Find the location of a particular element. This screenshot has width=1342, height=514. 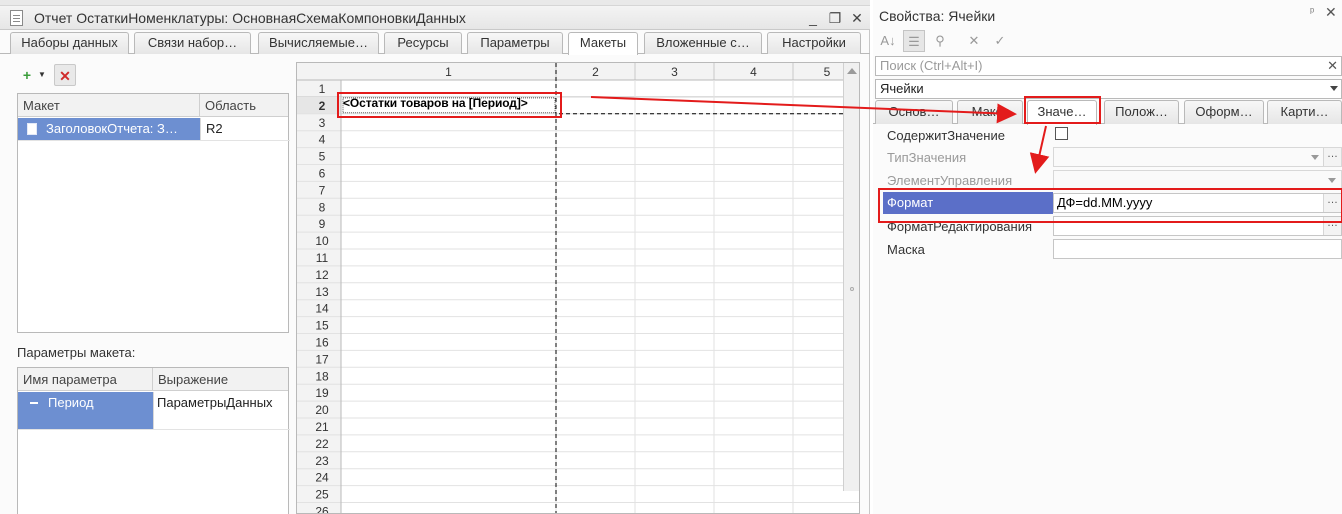

vertical-scrollbar is located at coordinates (851, 277).